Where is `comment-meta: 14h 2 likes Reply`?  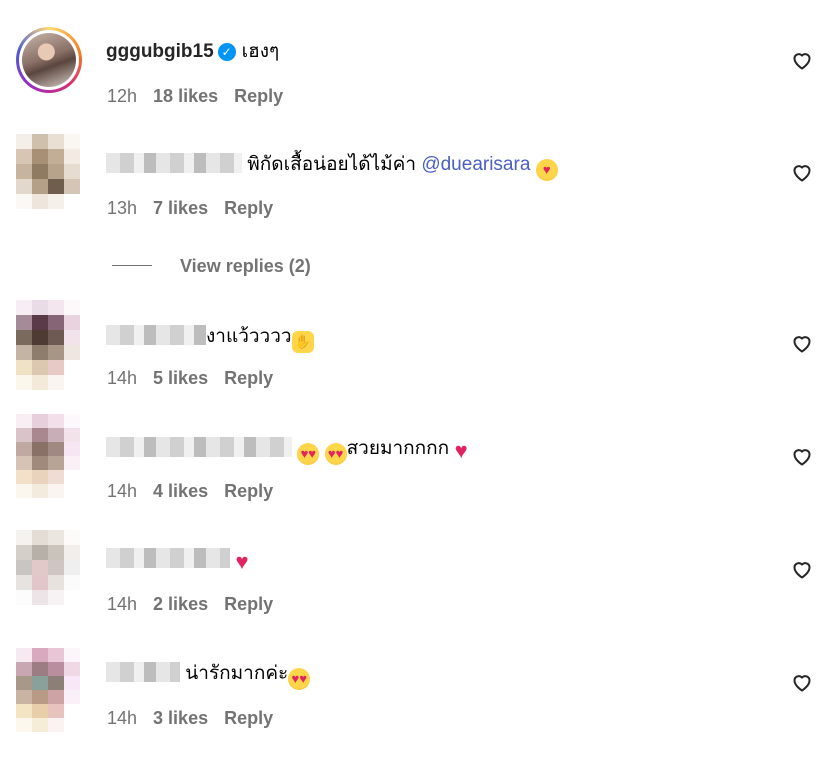 comment-meta: 14h 2 likes Reply is located at coordinates (198, 604).